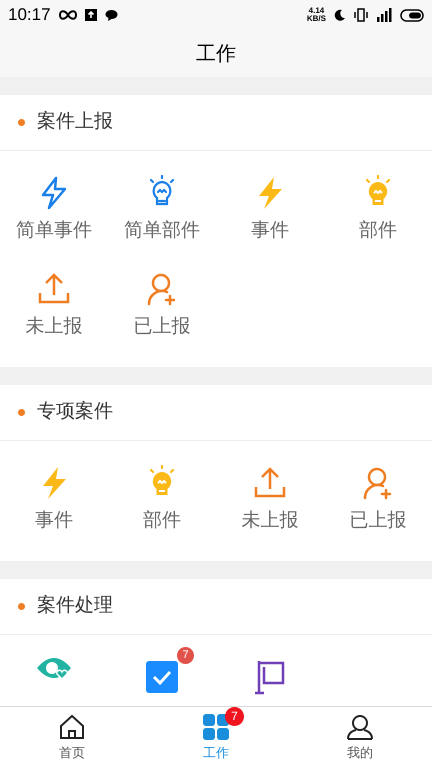  I want to click on section-title: 案件上报, so click(75, 122).